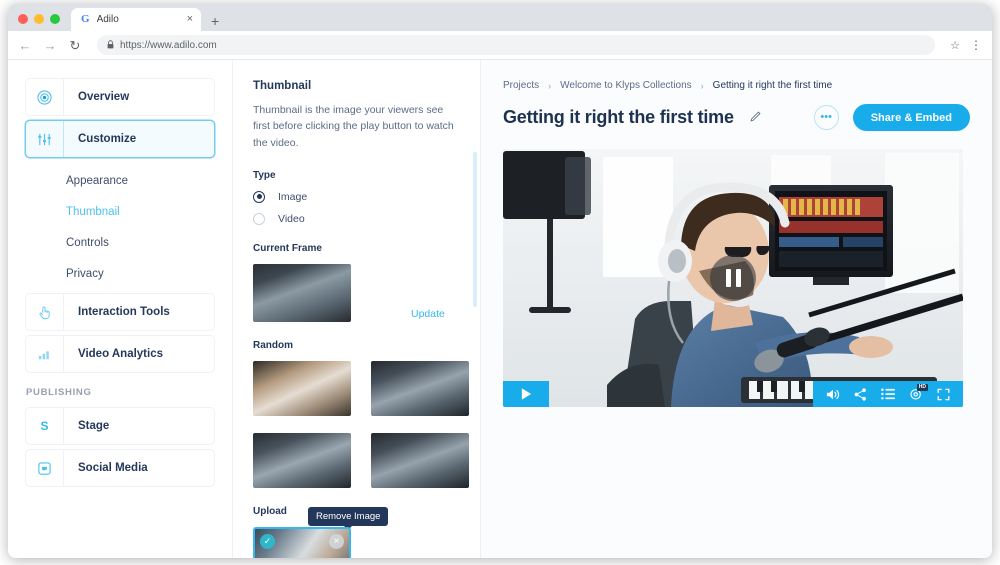  What do you see at coordinates (45, 139) in the screenshot?
I see `sliders-icon` at bounding box center [45, 139].